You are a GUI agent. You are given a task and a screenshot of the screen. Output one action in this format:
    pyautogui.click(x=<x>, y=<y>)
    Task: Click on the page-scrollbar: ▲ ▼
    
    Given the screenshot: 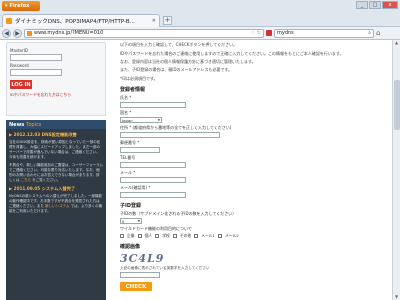 What is the action you would take?
    pyautogui.click(x=396, y=170)
    